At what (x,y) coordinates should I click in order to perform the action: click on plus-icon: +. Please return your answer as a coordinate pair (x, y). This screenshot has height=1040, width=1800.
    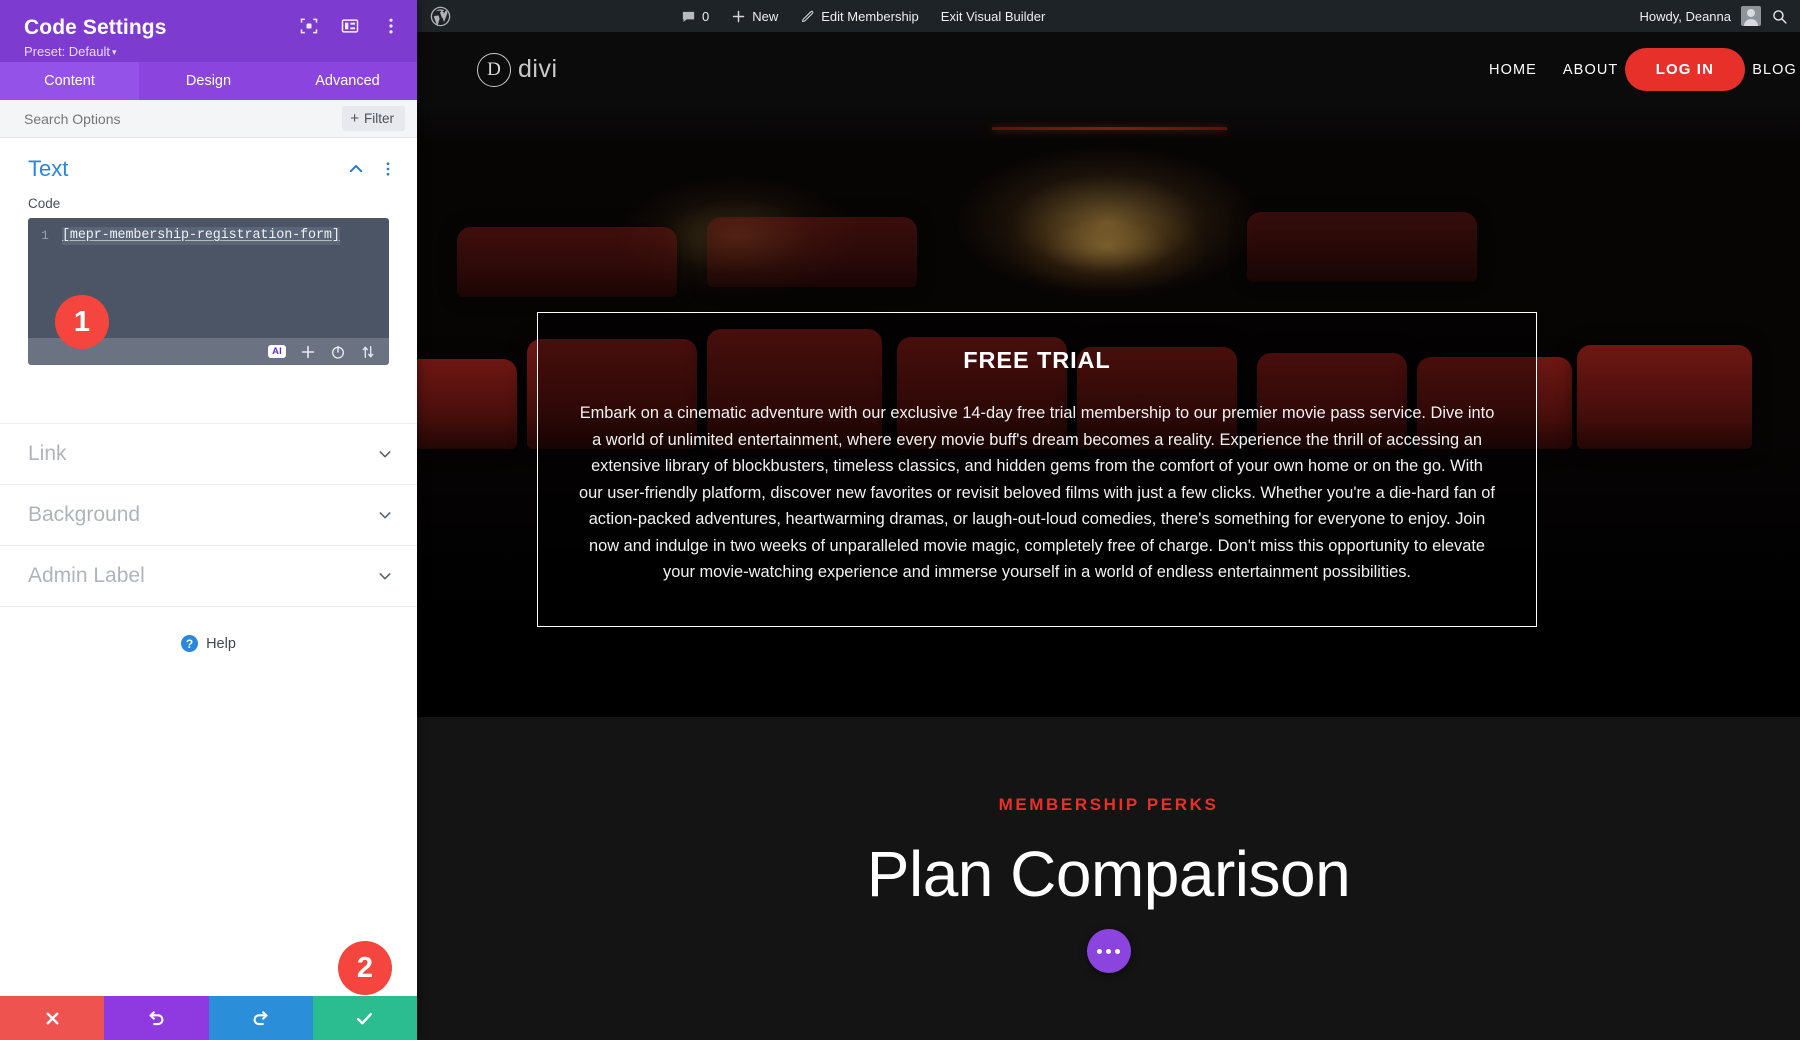
    Looking at the image, I should click on (354, 118).